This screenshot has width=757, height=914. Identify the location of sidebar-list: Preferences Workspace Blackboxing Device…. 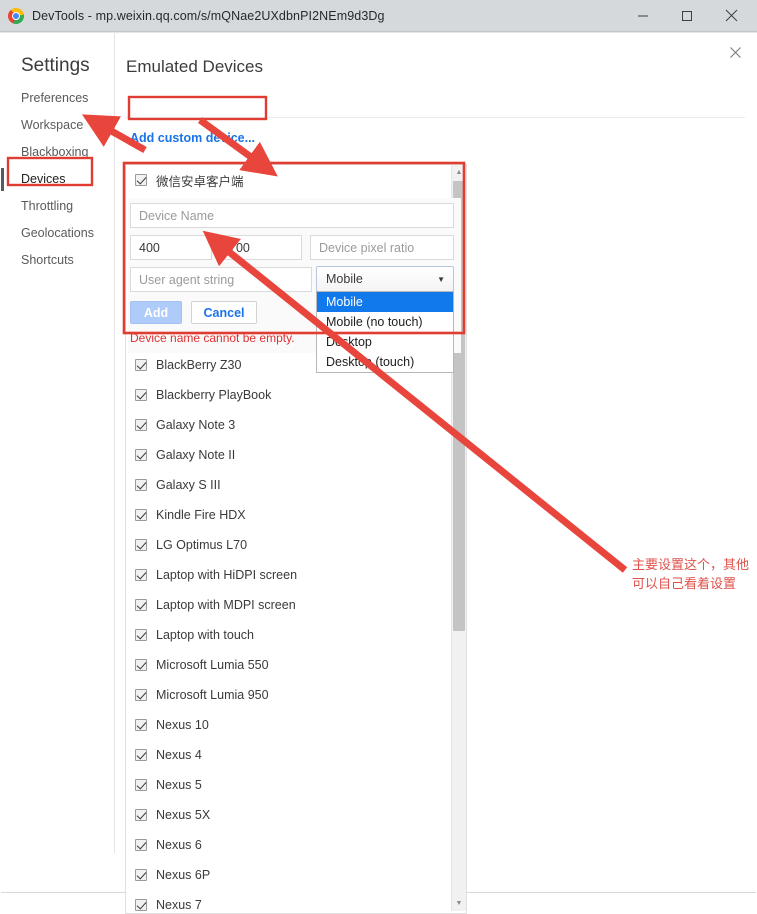
(57, 179).